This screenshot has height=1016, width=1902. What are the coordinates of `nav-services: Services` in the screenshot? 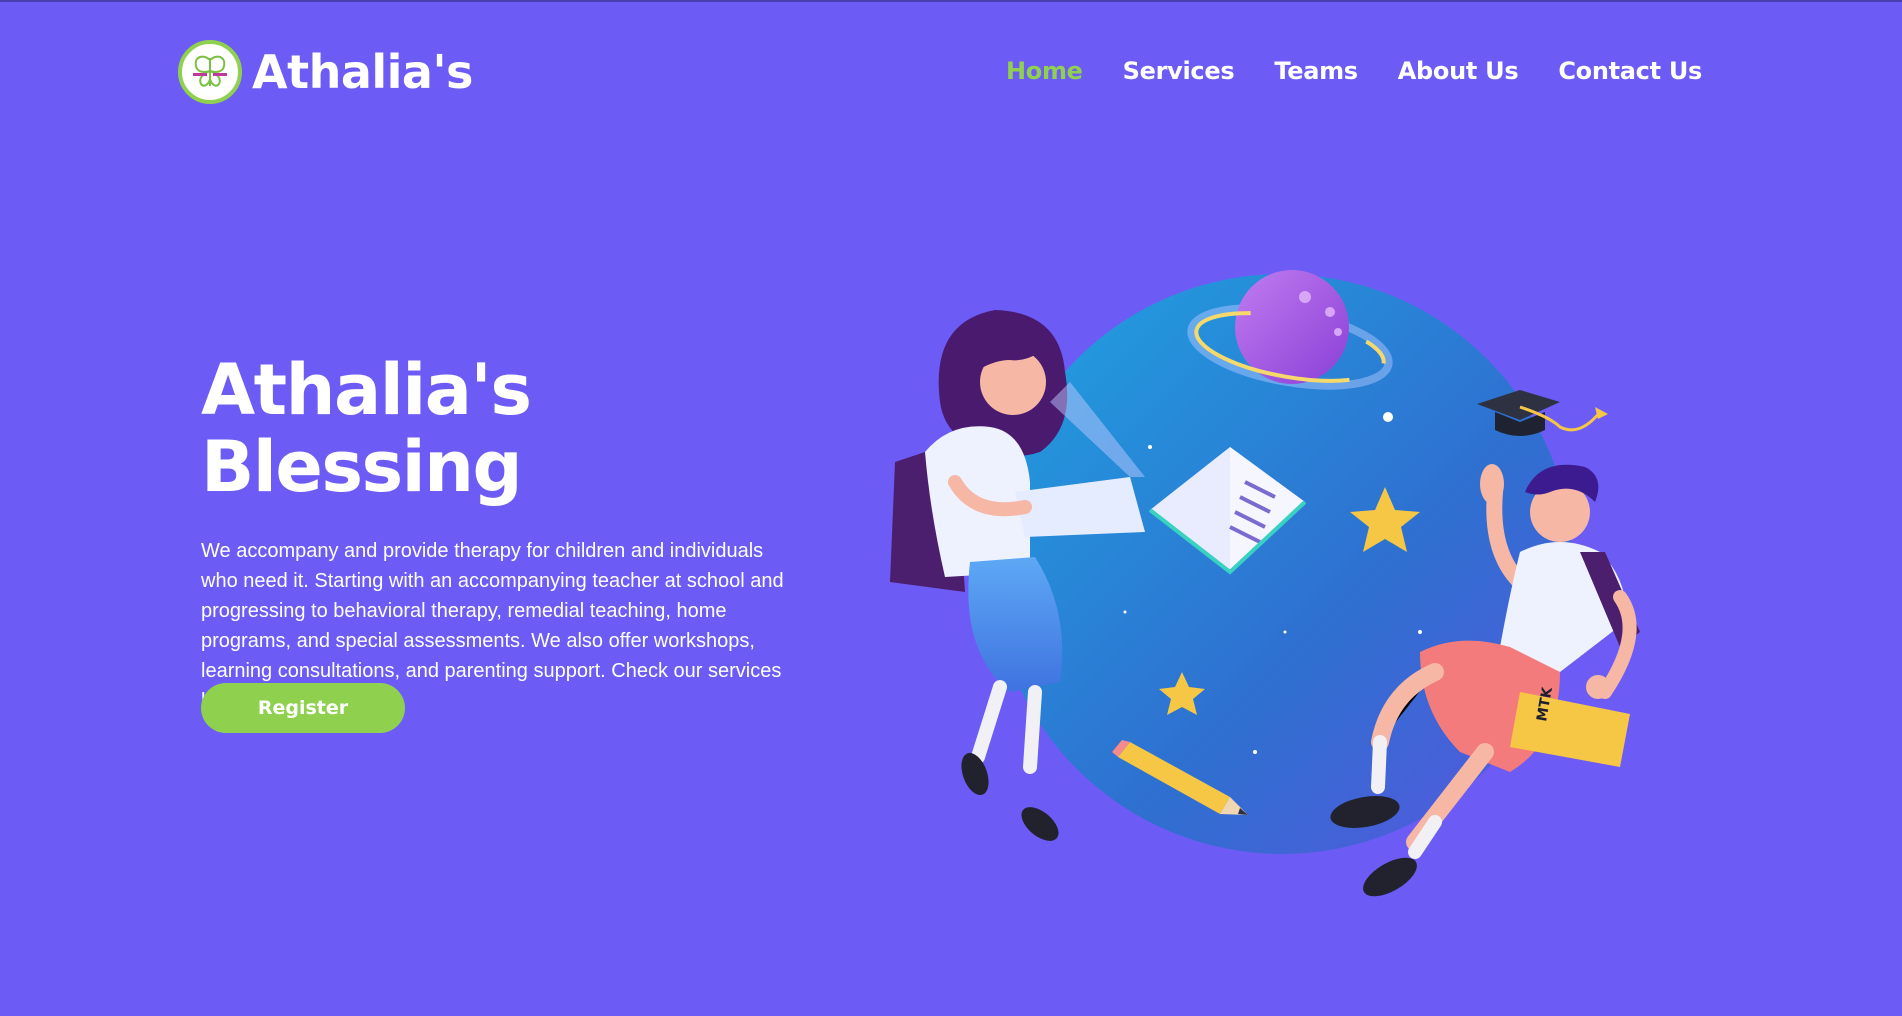 It's located at (1179, 71).